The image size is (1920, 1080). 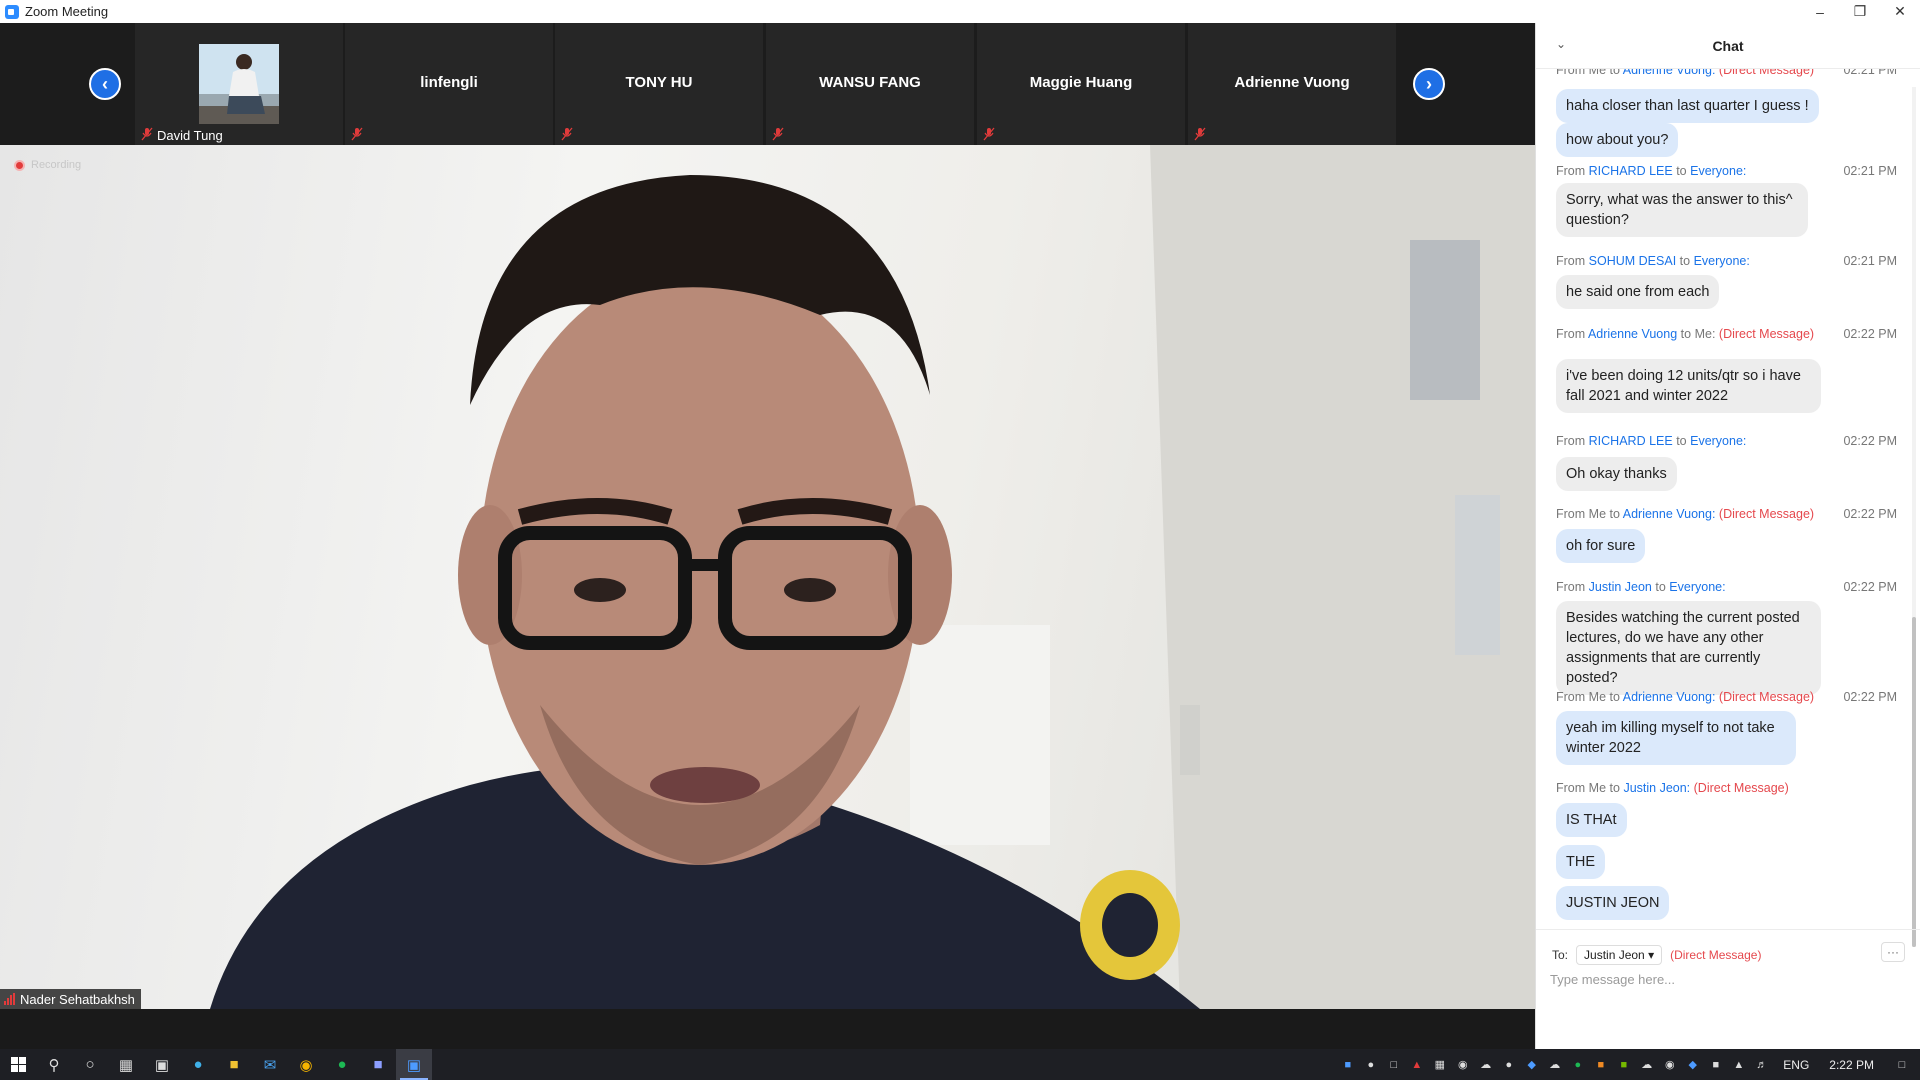 I want to click on speaker-name: Nader Sehatbakhsh, so click(x=77, y=999).